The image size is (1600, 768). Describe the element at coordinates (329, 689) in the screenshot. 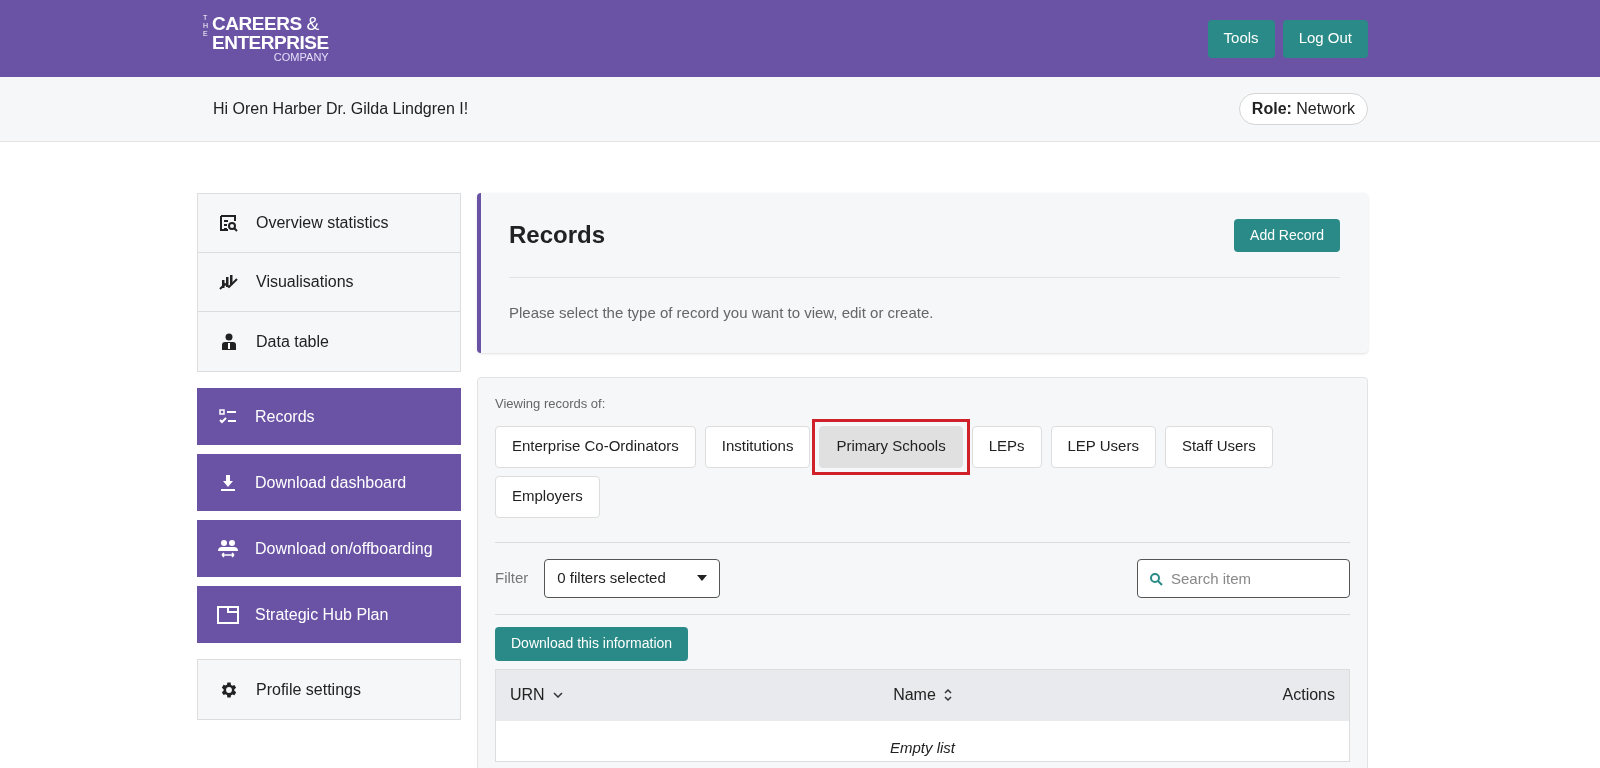

I see `sidebar-item: Profile settings` at that location.